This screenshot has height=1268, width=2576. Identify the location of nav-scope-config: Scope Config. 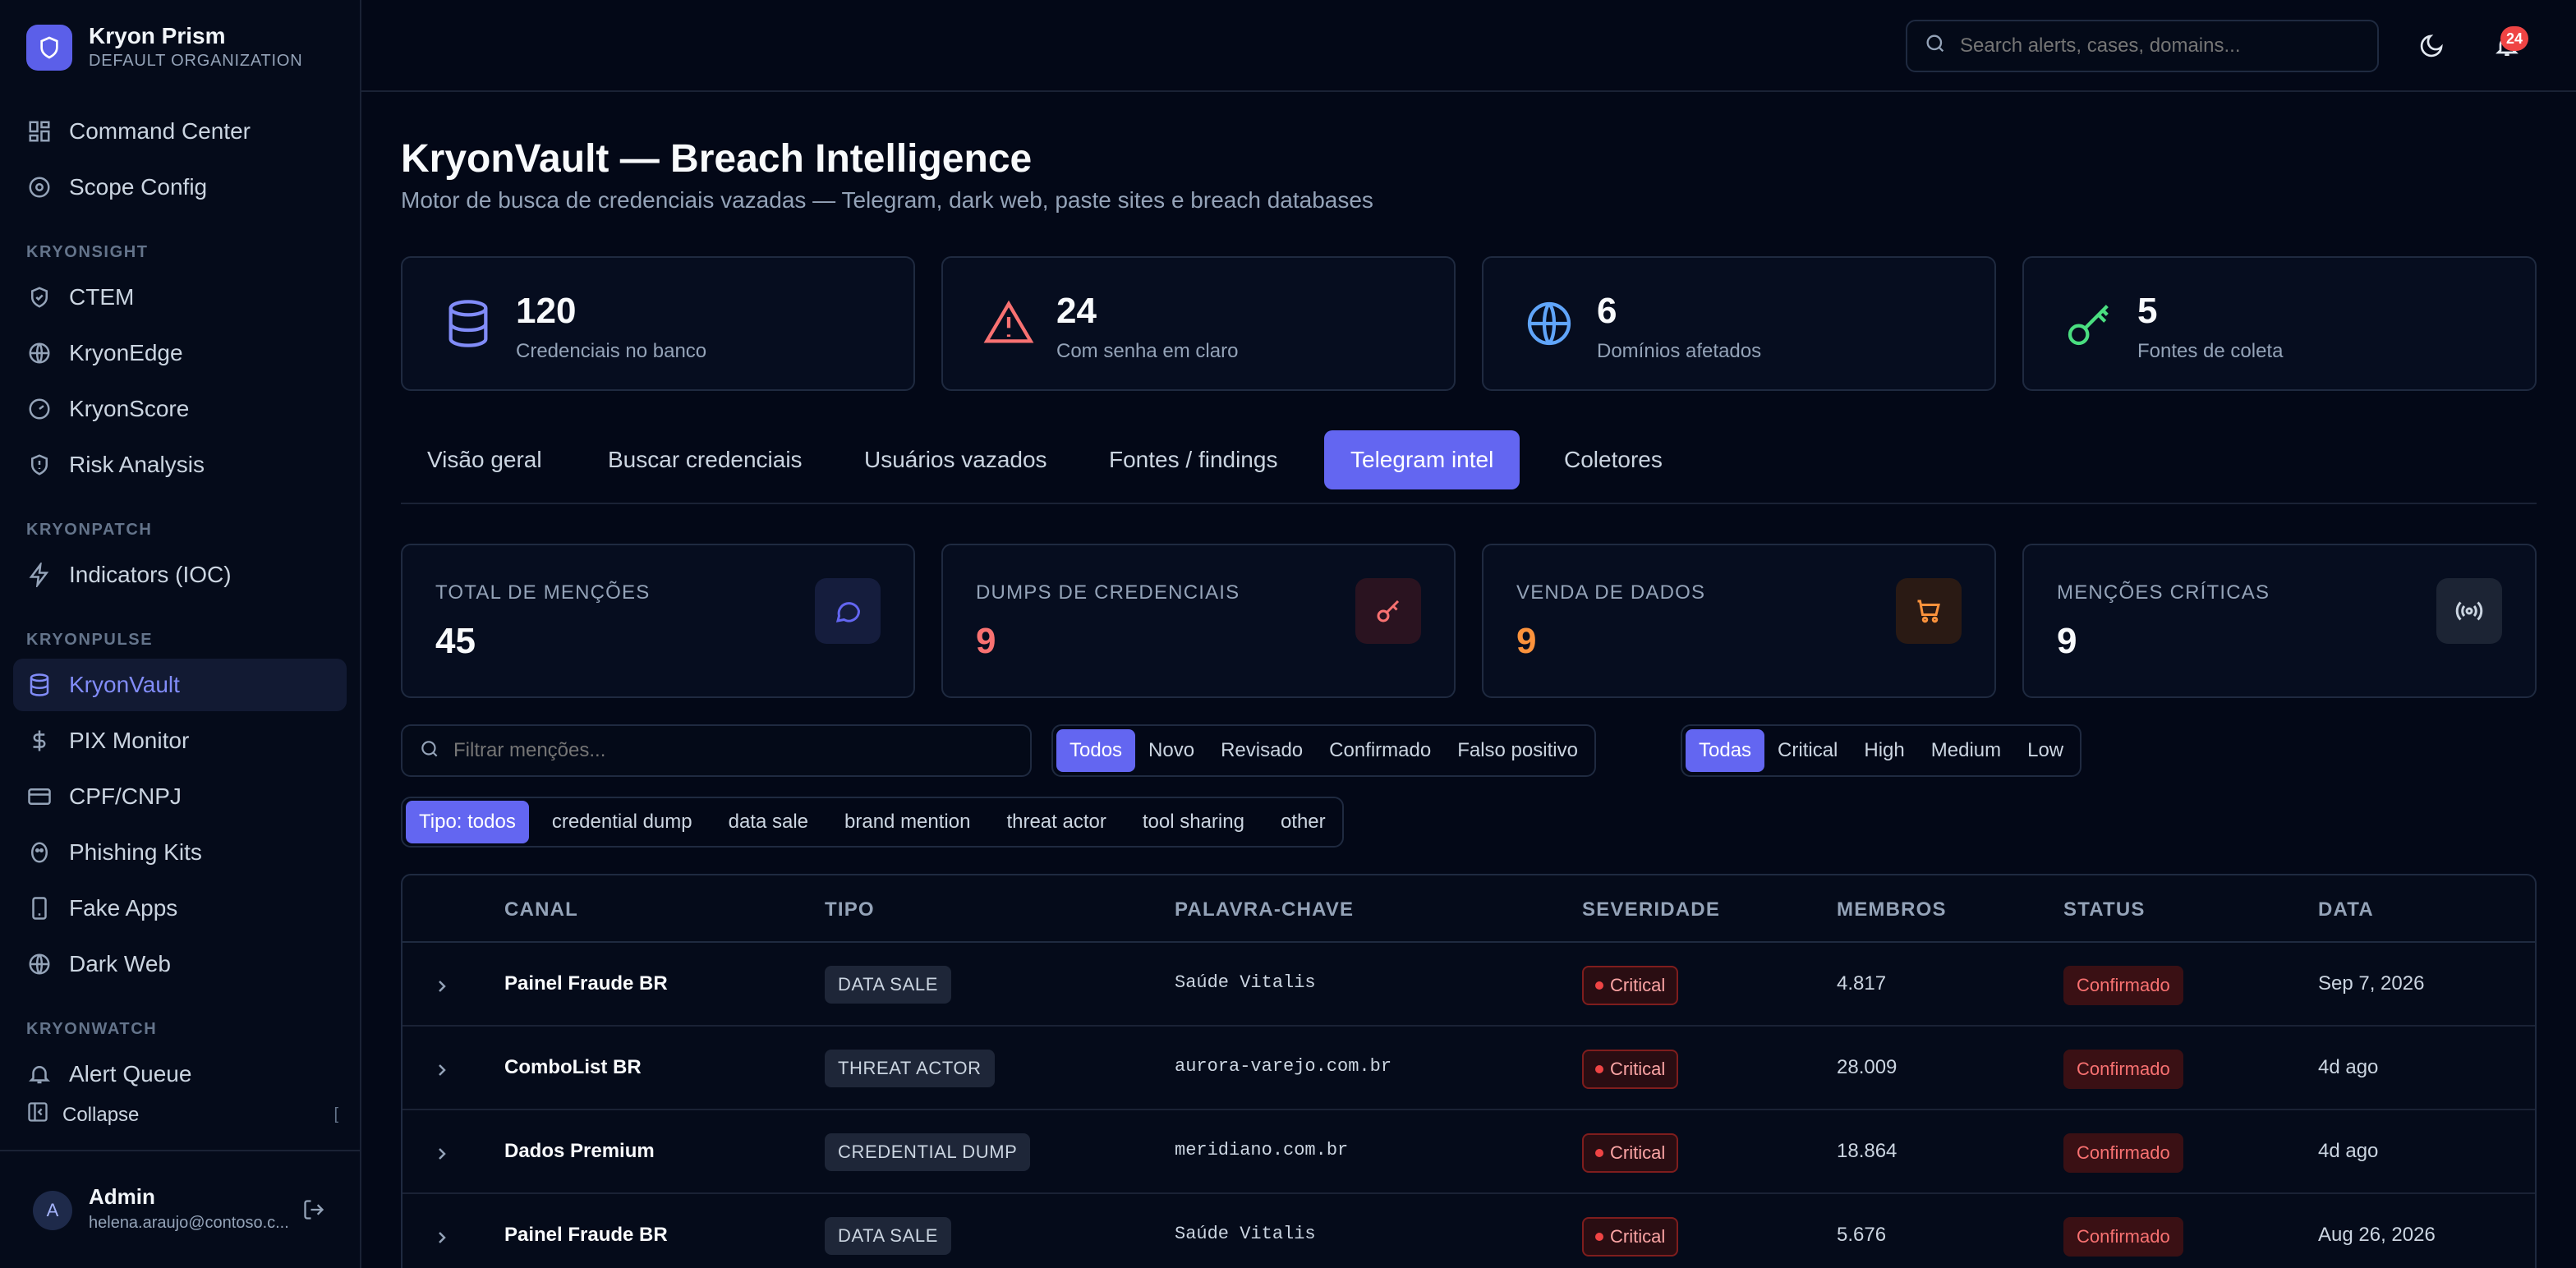
(180, 187).